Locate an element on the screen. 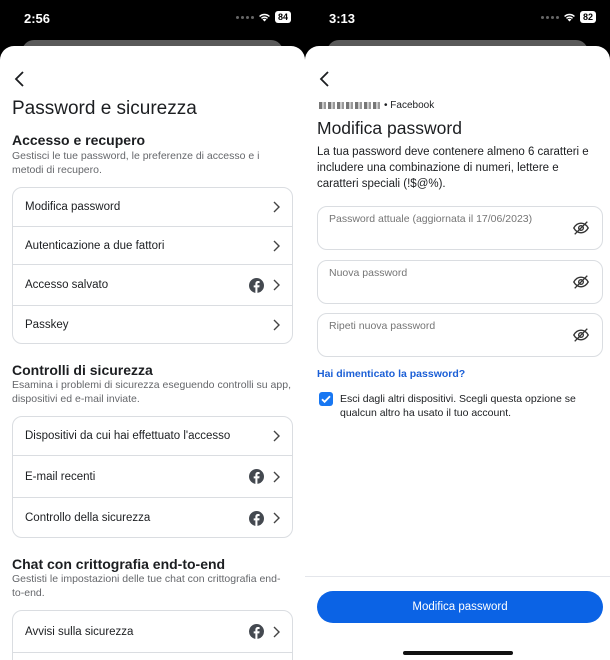 This screenshot has width=610, height=660. current-password-field is located at coordinates (460, 228).